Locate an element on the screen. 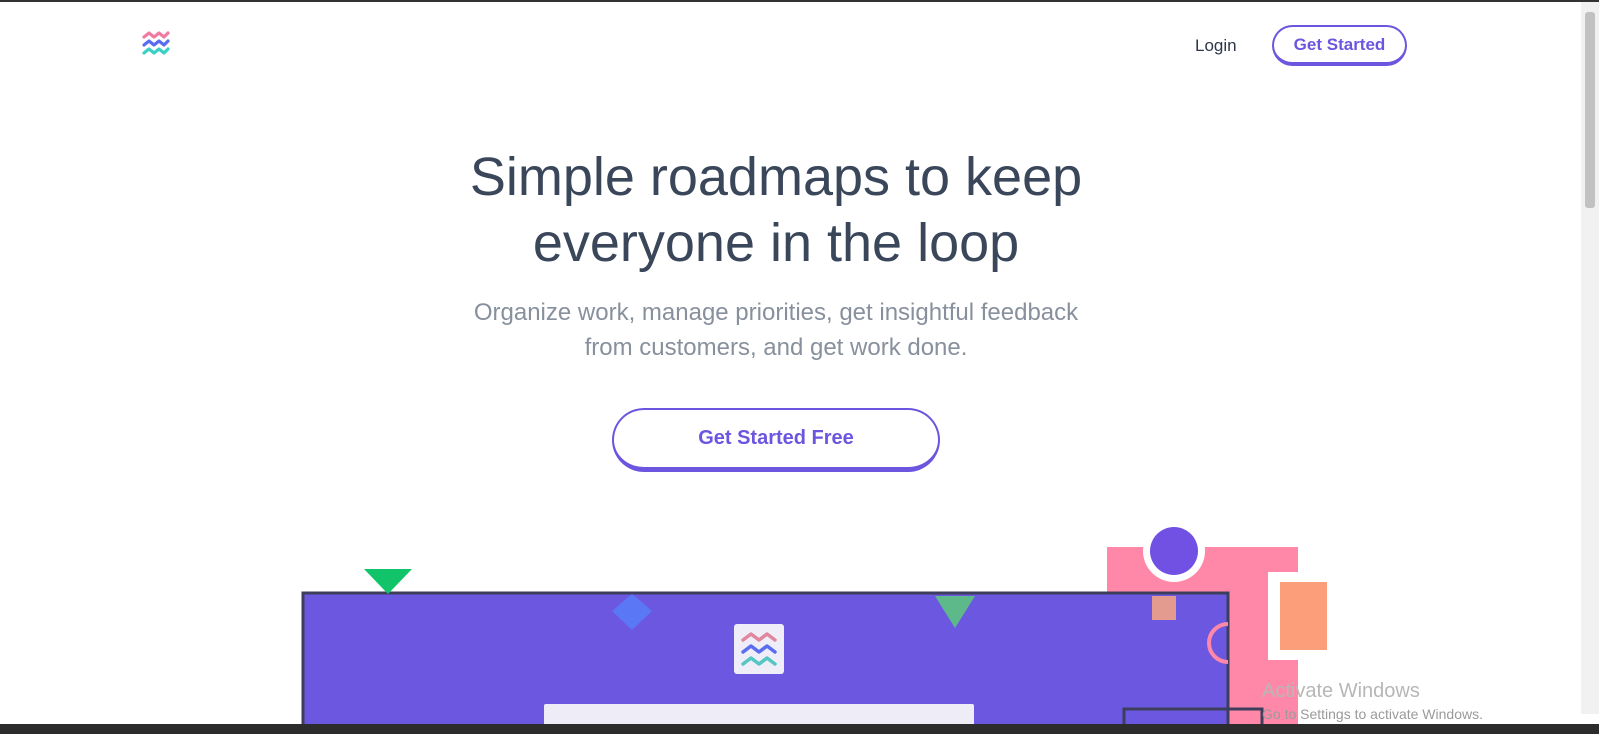 This screenshot has width=1599, height=734. logo-icon is located at coordinates (156, 45).